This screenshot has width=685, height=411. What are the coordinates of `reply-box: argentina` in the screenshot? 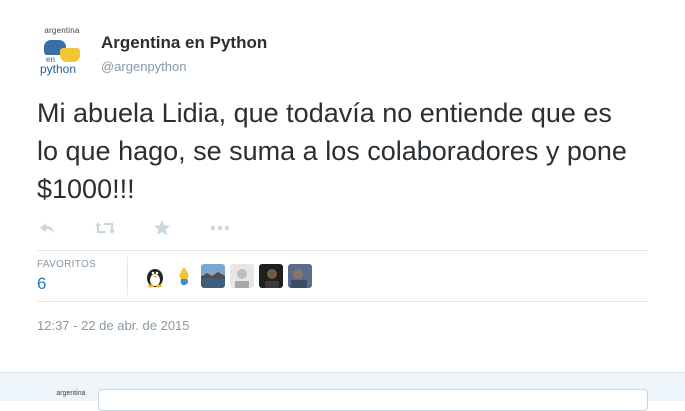 It's located at (342, 391).